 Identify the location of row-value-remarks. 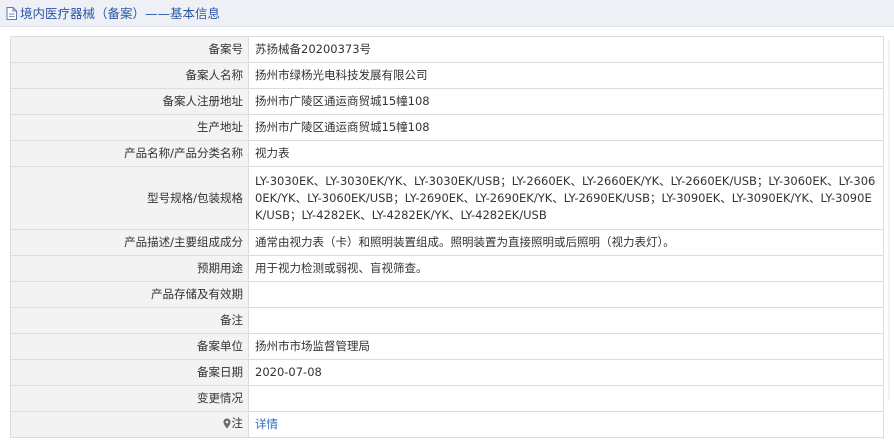
(566, 320).